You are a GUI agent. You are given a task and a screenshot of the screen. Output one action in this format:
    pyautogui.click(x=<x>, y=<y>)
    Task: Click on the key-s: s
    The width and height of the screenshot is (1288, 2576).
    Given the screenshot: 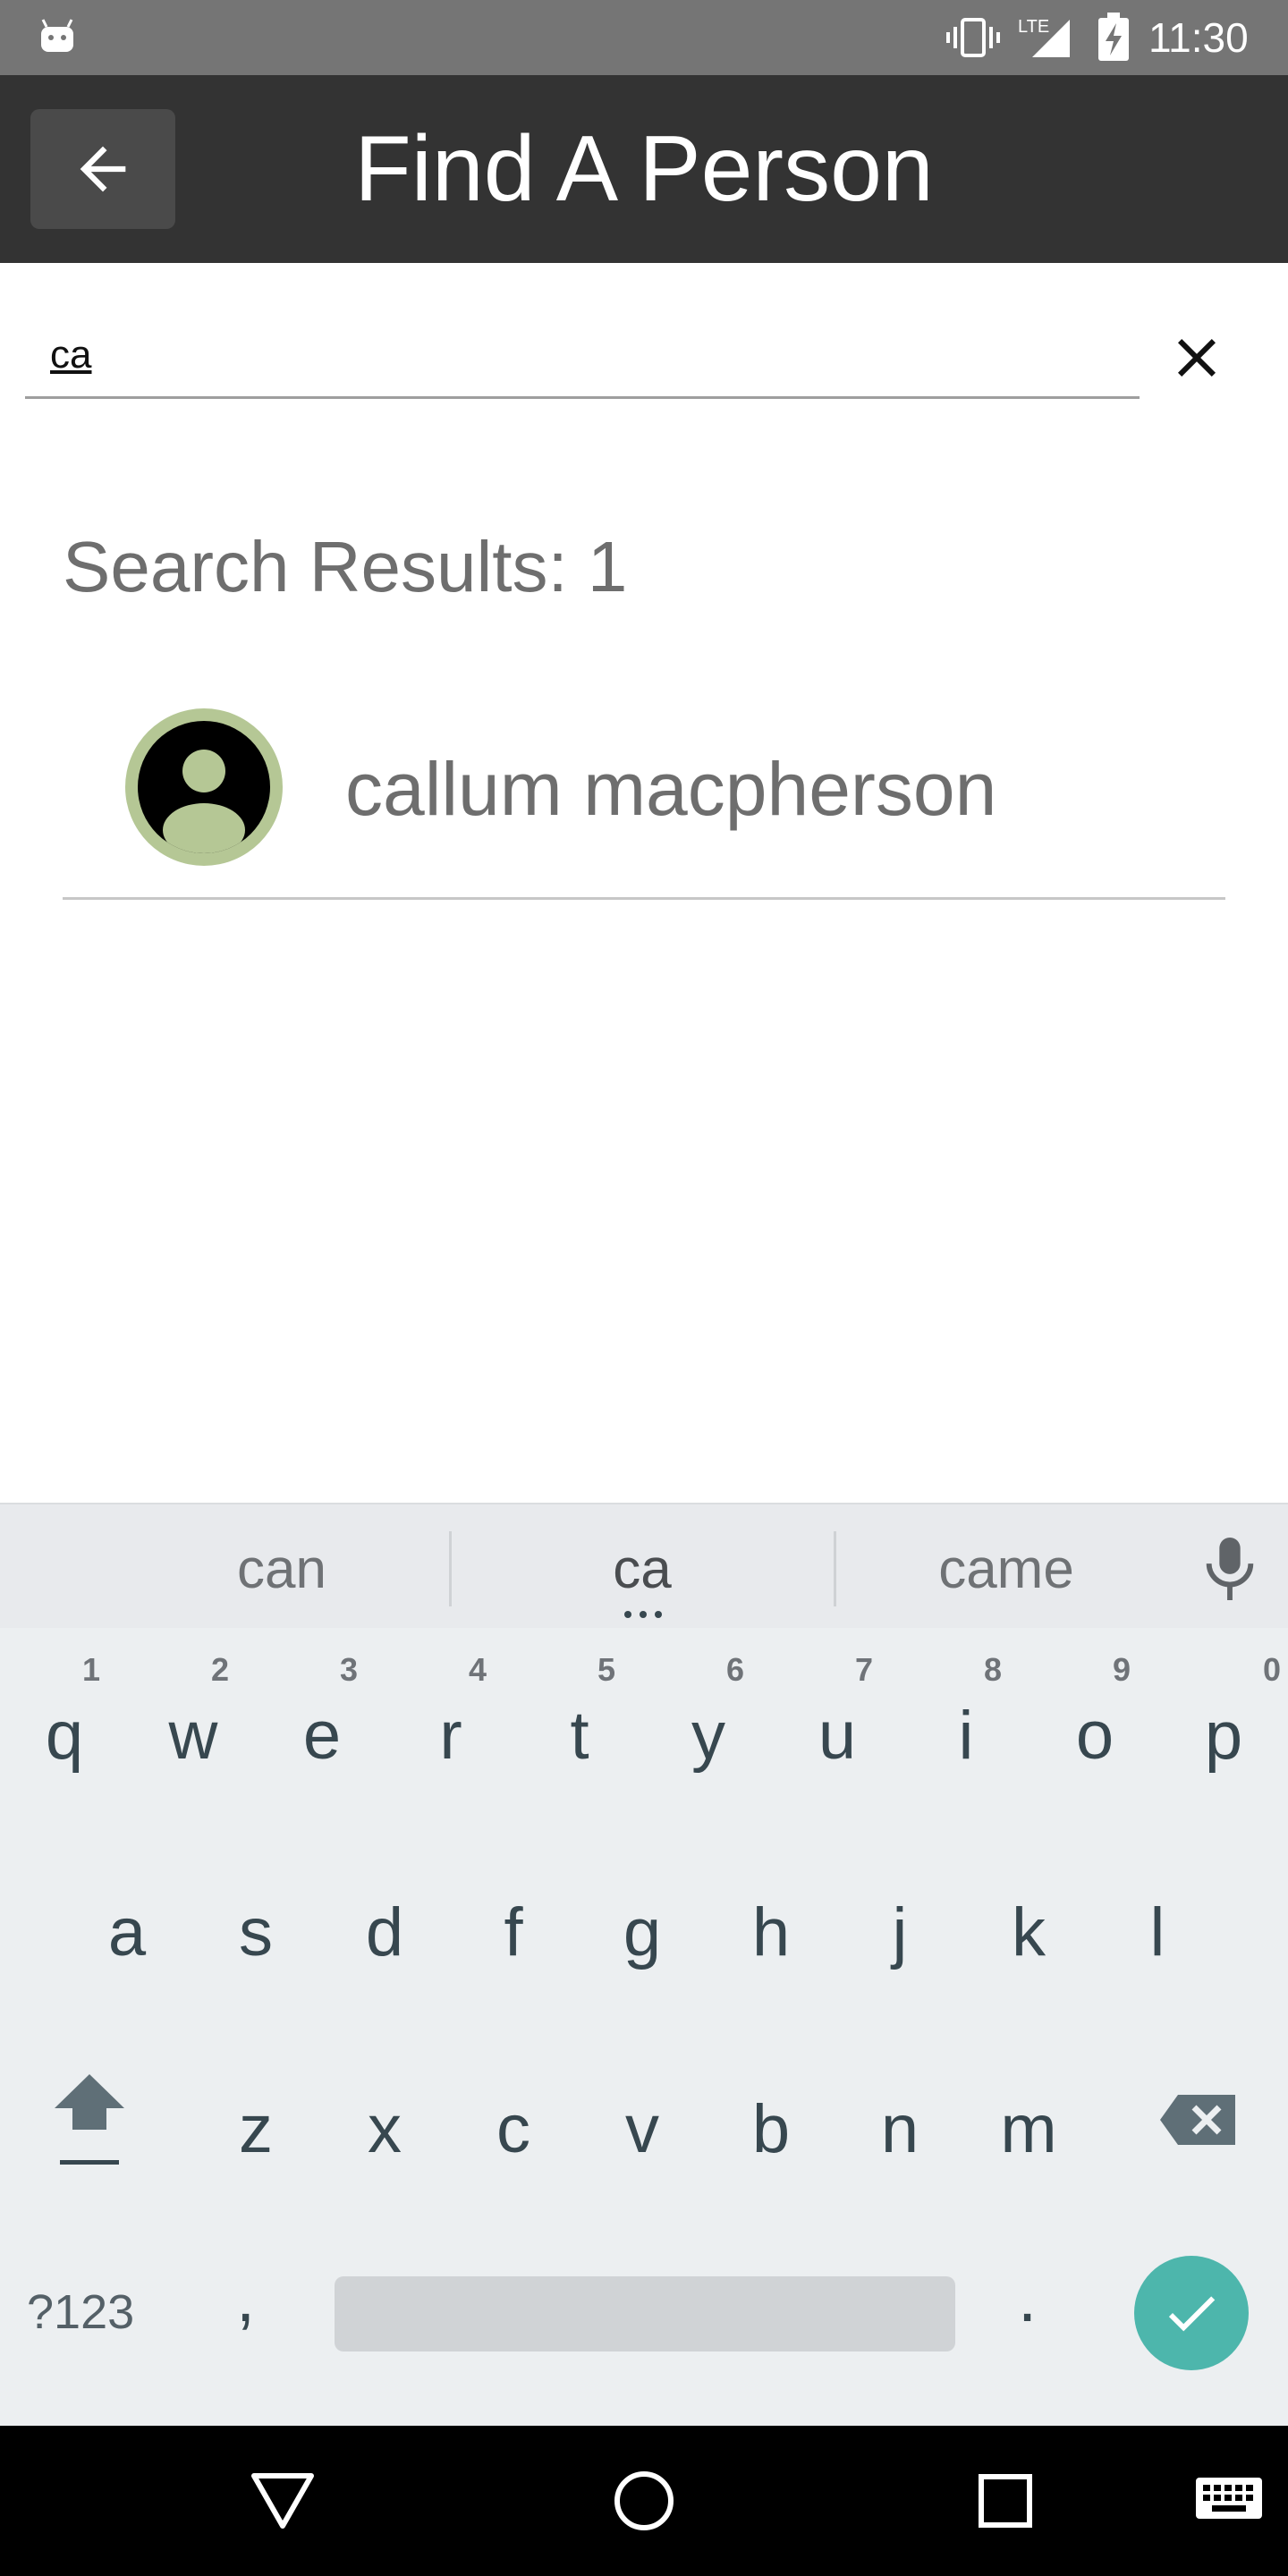 What is the action you would take?
    pyautogui.click(x=255, y=1923)
    